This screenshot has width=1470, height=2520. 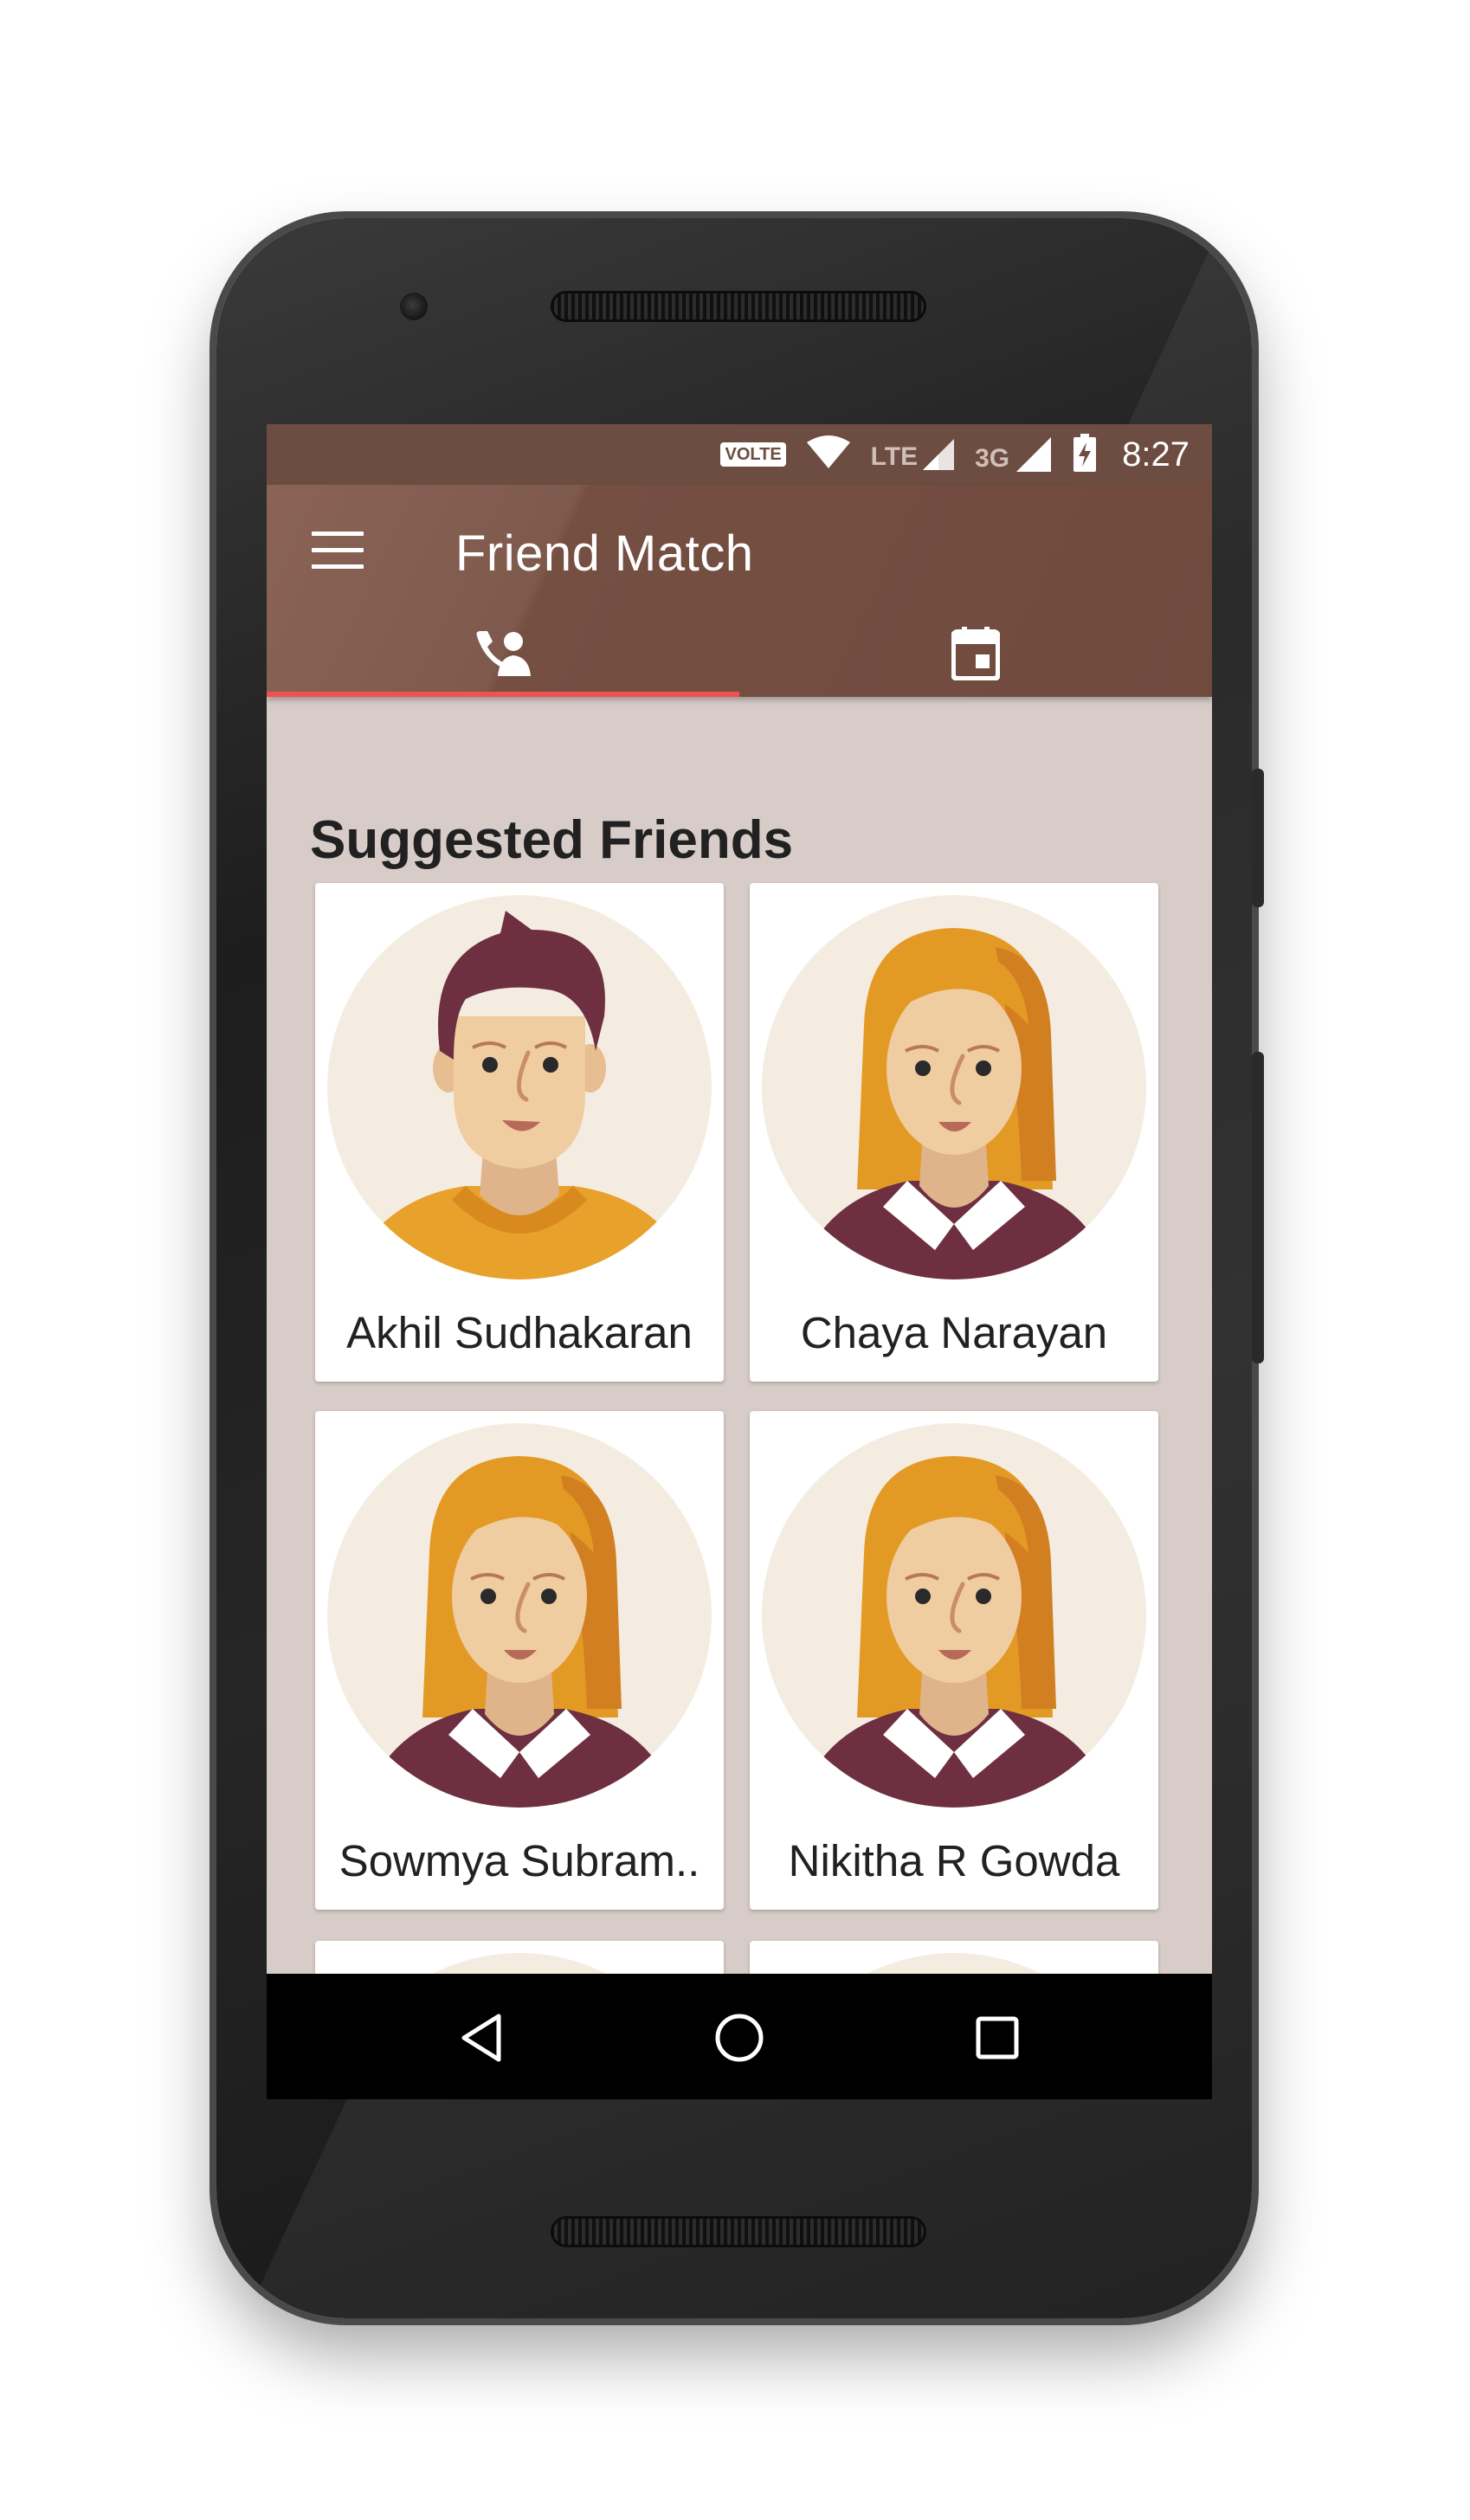 I want to click on status-time: 8:27, so click(x=1156, y=454).